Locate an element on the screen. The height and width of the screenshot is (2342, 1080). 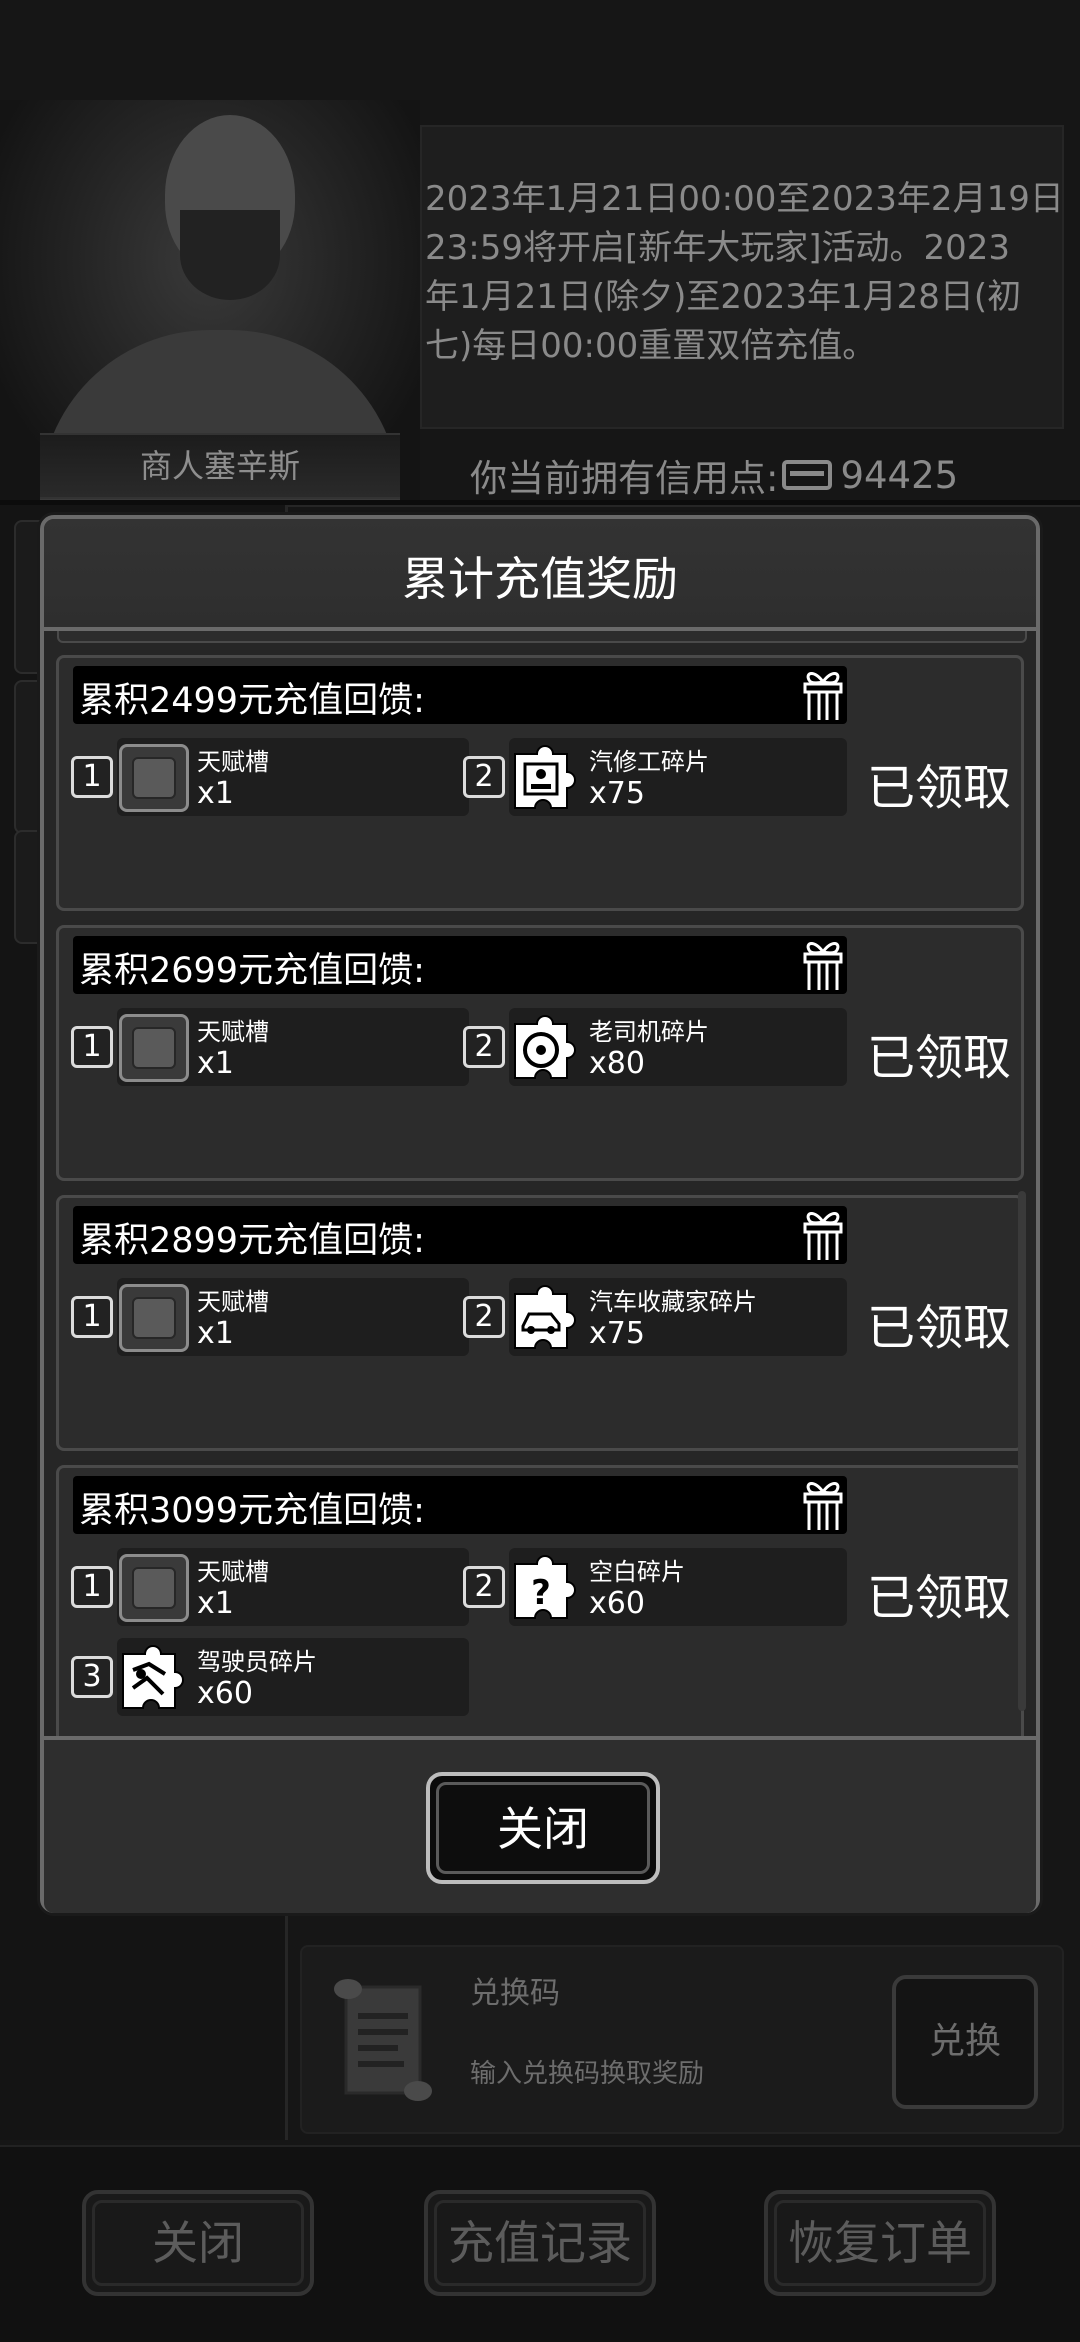
reward-tier-card: 累积2699元充值回馈: 1 天赋槽 x1 2 老司机碎片 x80 已领取 is located at coordinates (540, 1053).